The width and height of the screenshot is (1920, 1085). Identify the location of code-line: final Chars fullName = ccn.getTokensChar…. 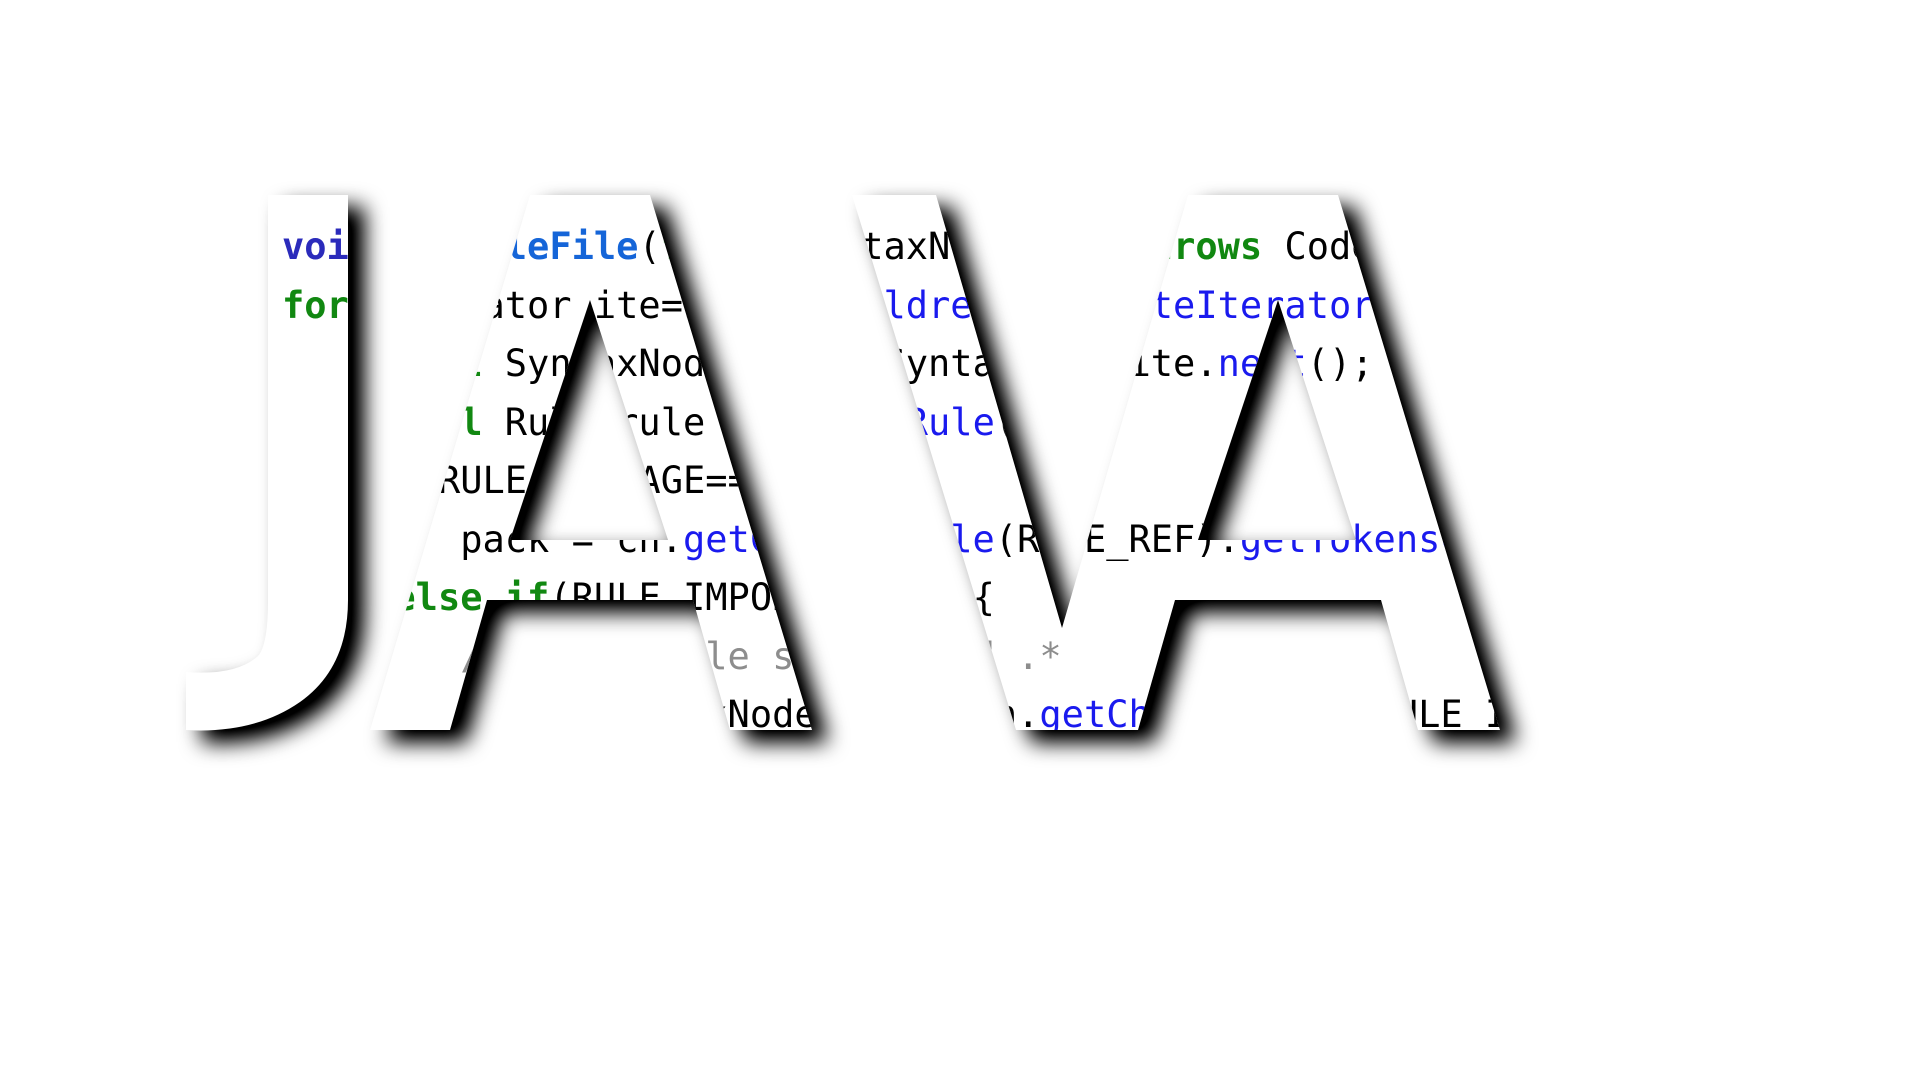
(950, 774).